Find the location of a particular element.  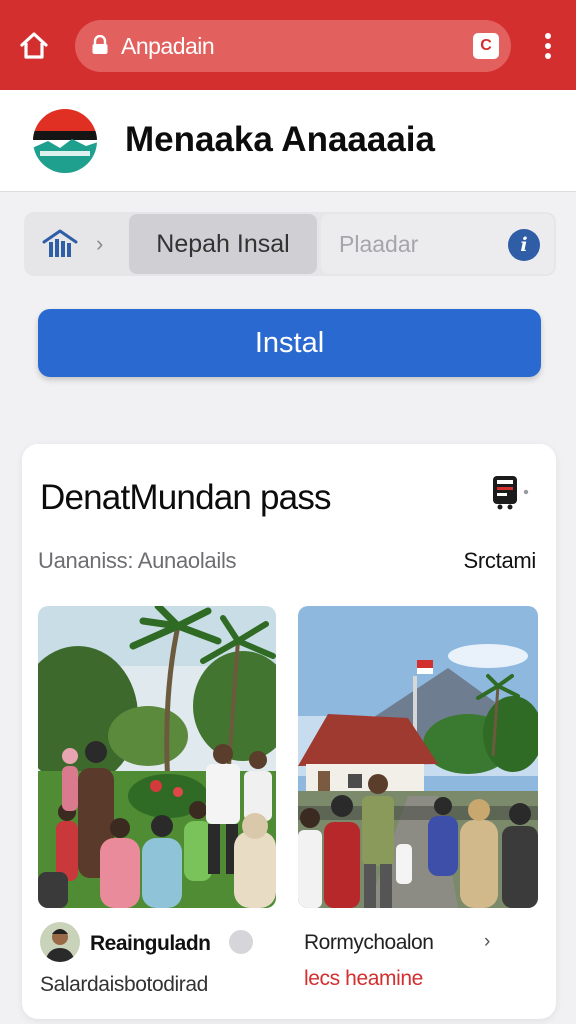

post-tag: lecs heamine is located at coordinates (363, 979).